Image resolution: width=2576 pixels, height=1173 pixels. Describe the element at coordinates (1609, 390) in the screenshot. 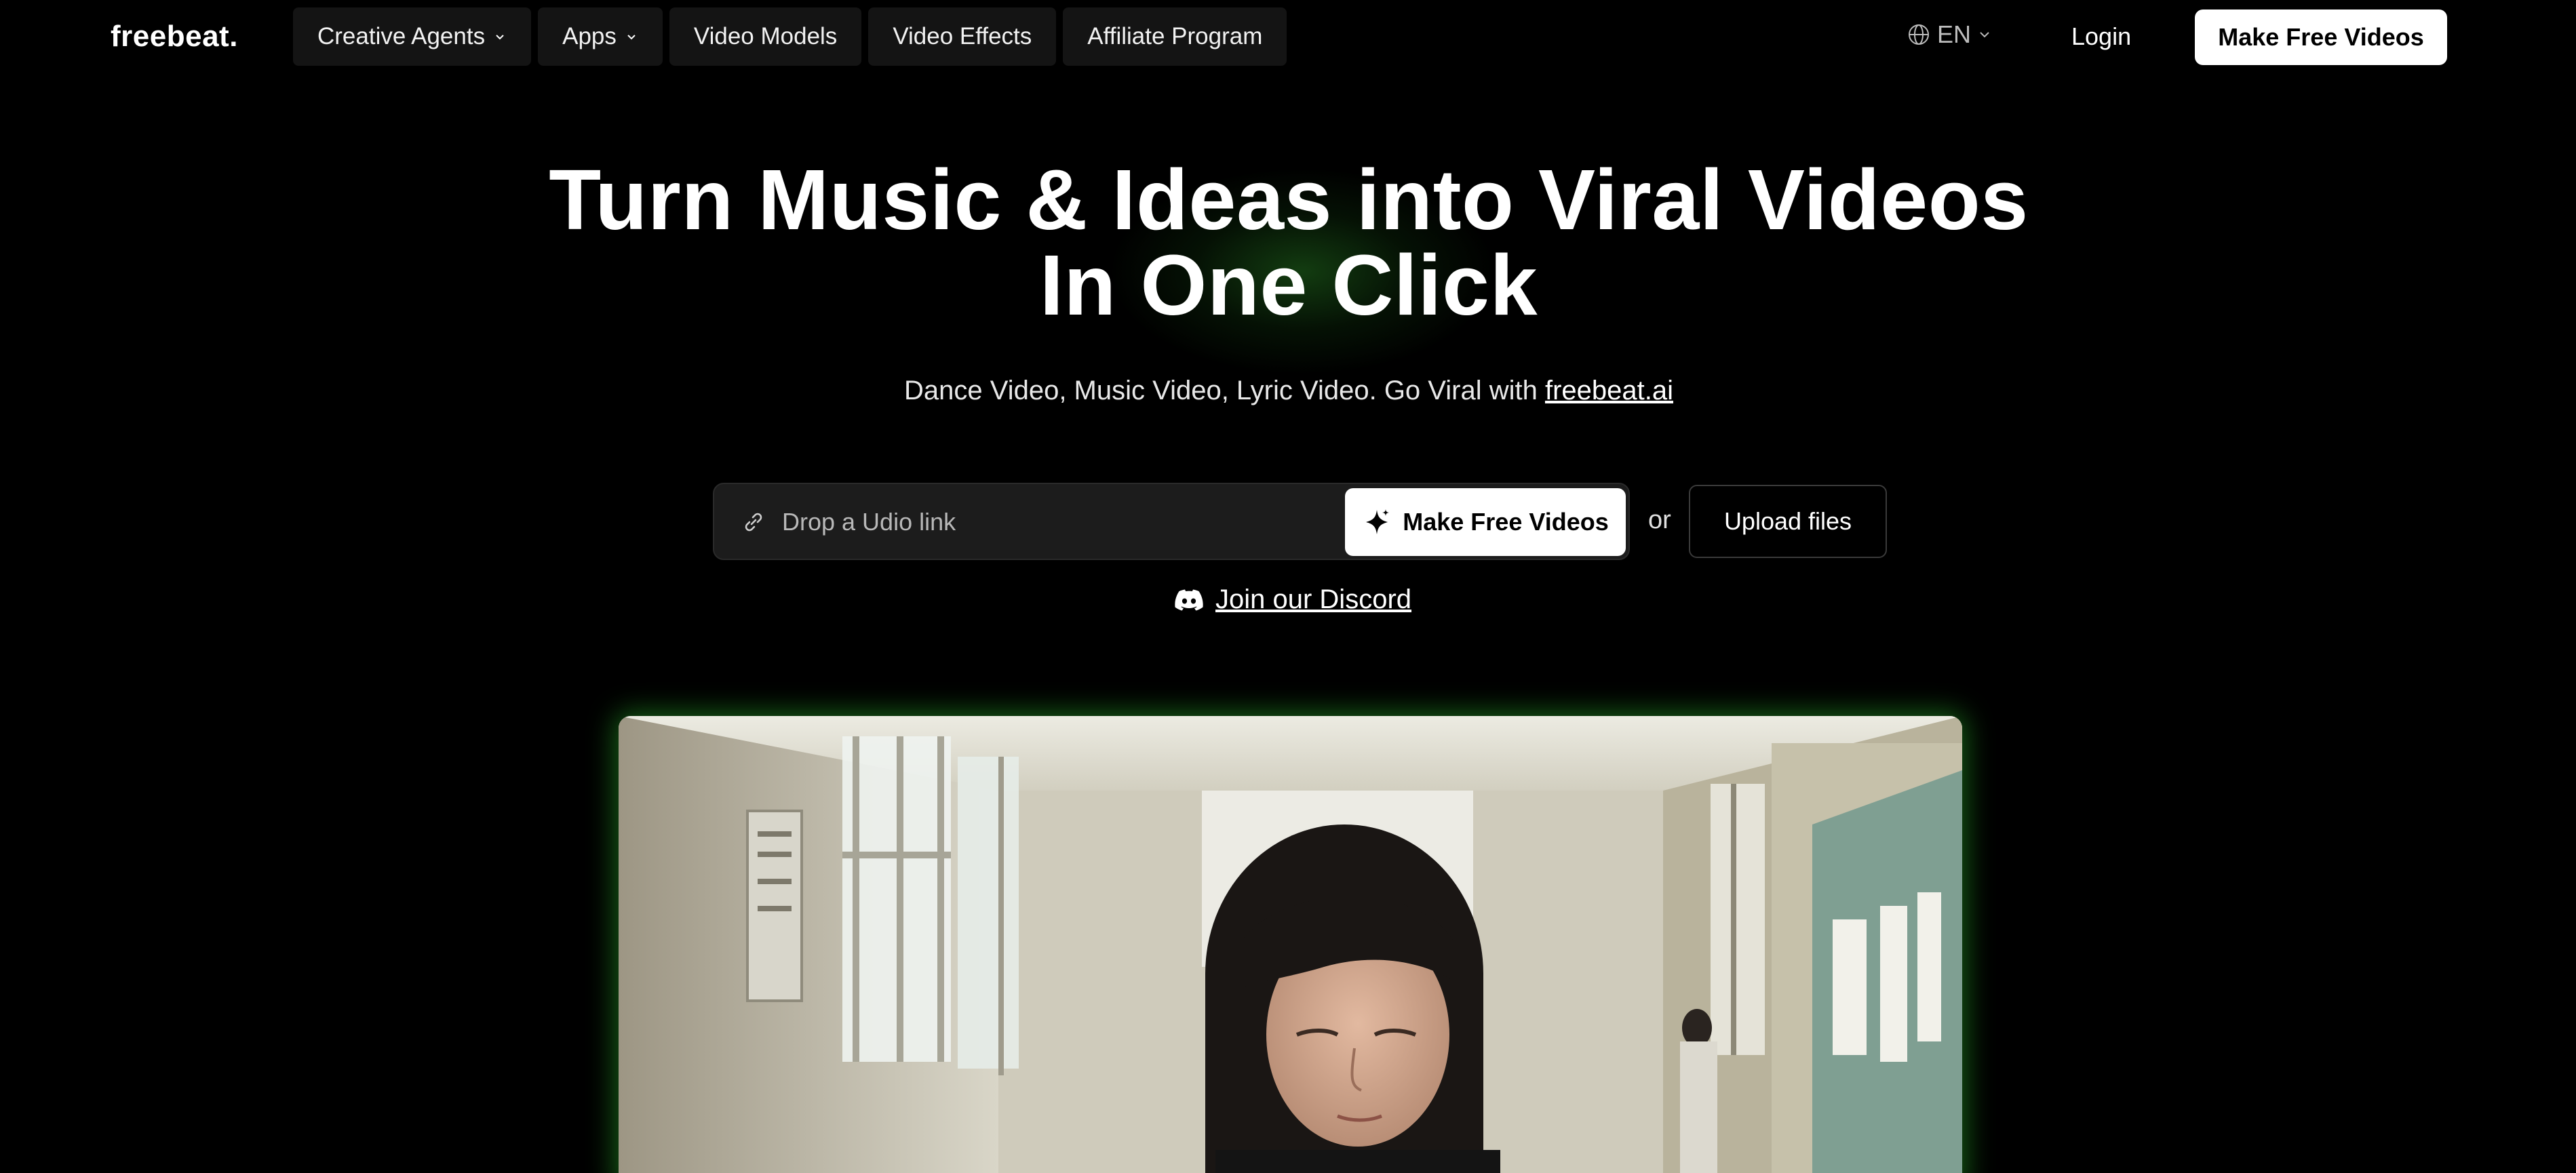

I see `freebeat-link: freebeat.ai` at that location.